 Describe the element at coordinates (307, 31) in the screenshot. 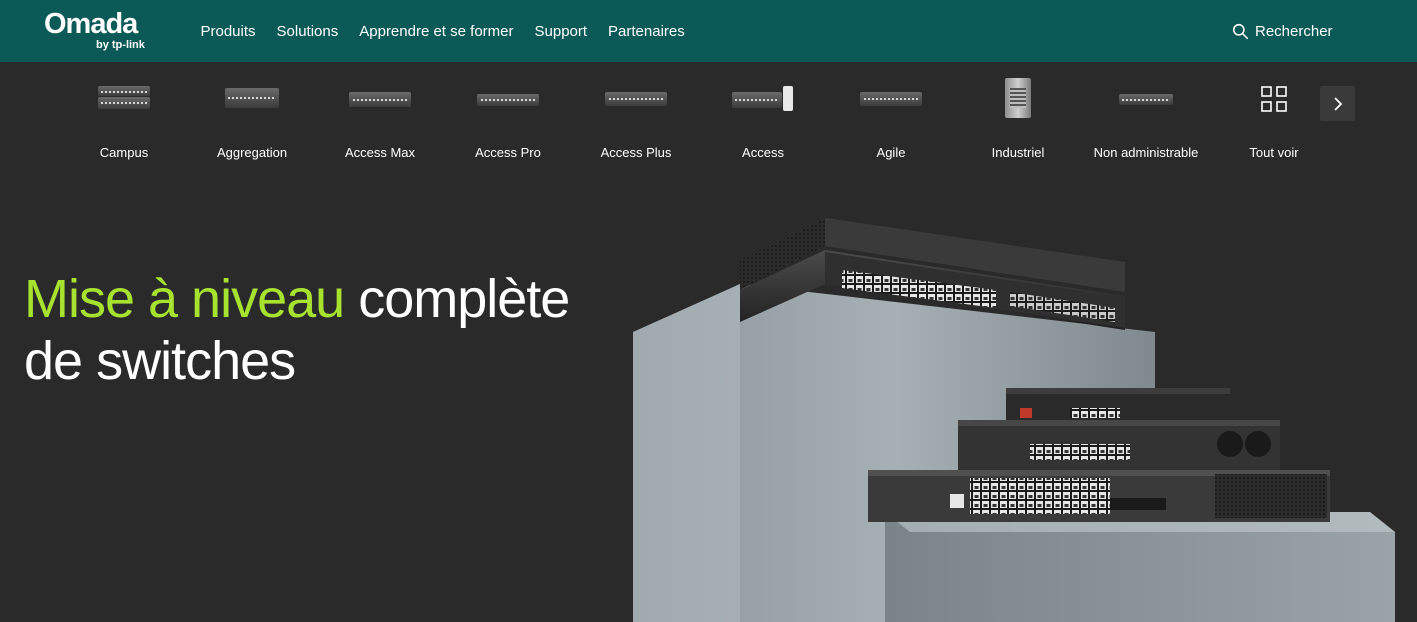

I see `nav-item-solutions: Solutions` at that location.